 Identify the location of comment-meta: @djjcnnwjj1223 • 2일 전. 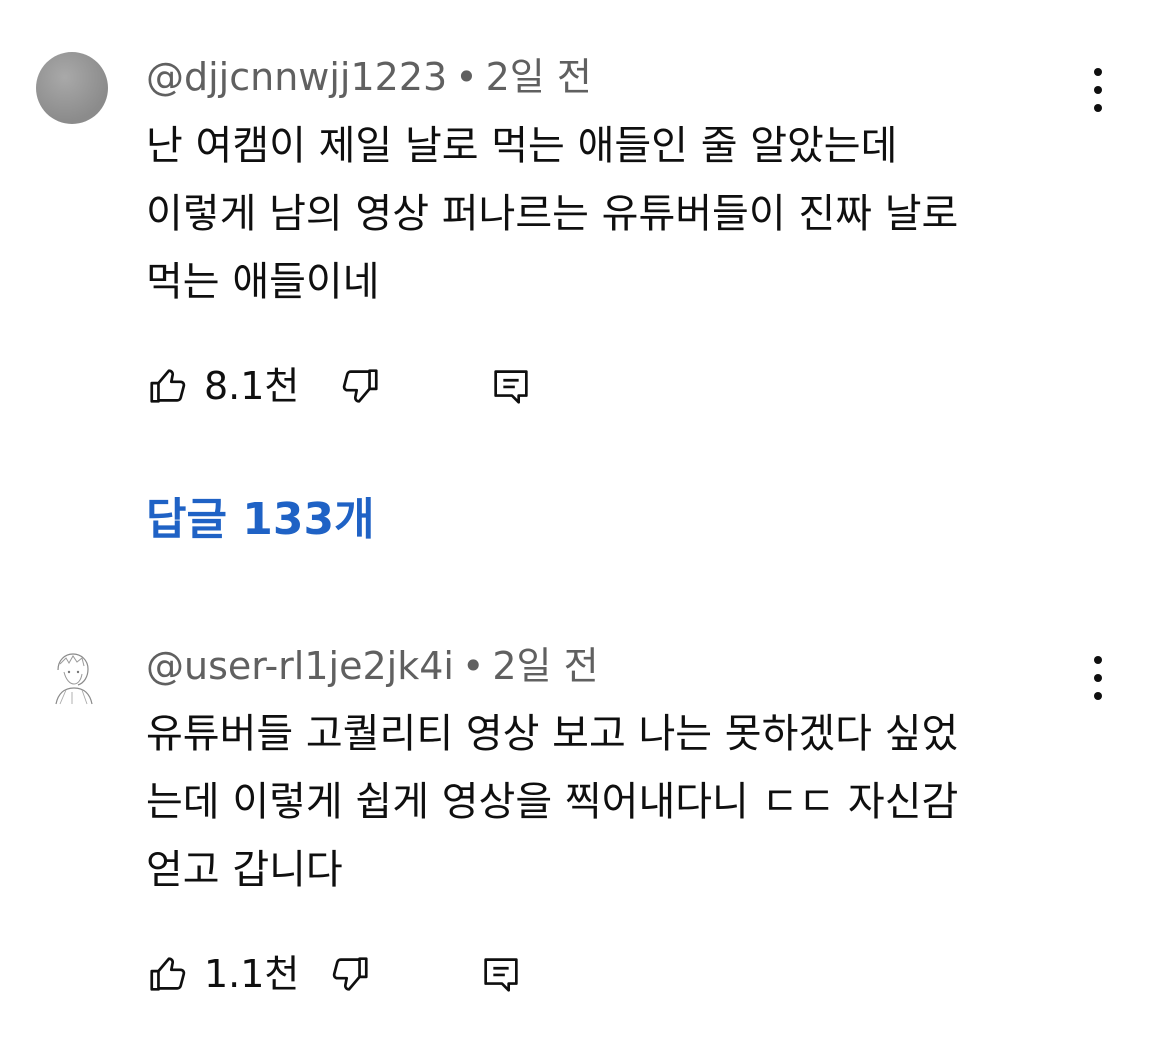
(369, 77).